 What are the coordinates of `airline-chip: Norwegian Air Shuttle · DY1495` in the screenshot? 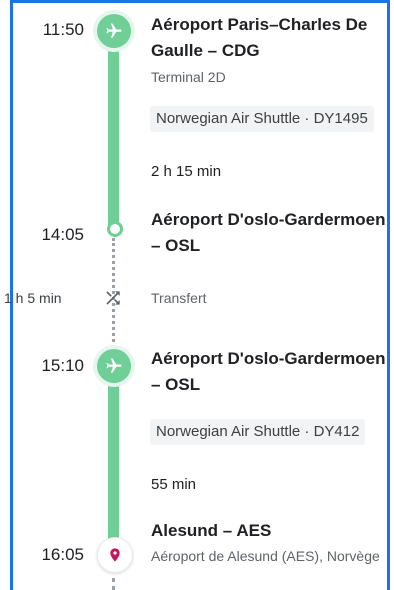 It's located at (262, 119).